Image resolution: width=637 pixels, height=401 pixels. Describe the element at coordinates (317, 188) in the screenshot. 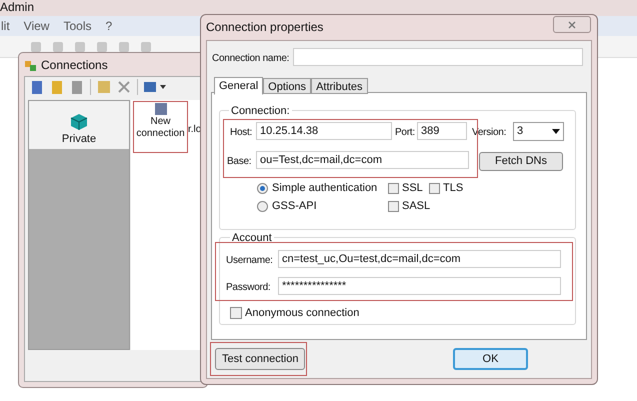

I see `radio-option: Simple authentication` at that location.